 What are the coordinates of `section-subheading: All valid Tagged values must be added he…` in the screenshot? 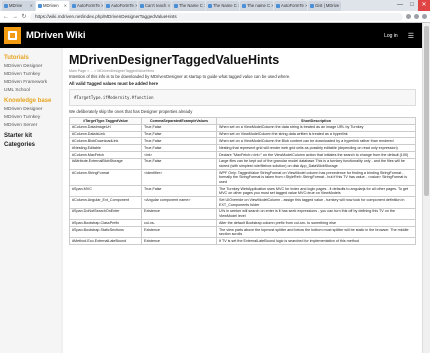 It's located at (113, 83).